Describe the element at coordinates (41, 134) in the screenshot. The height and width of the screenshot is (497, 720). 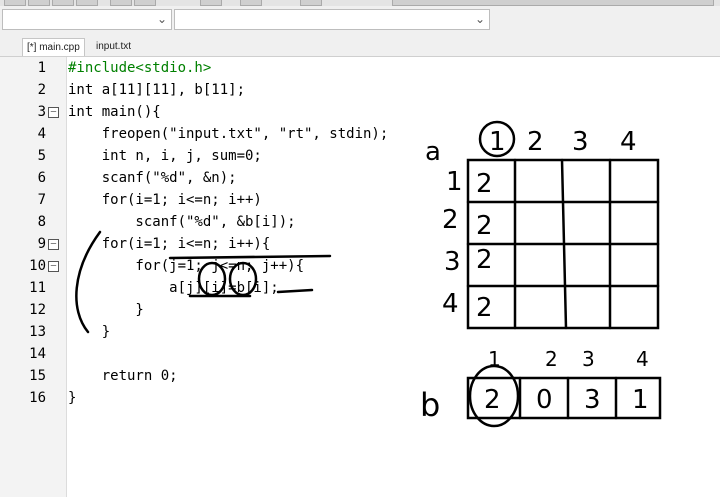
I see `line-number: 4` at that location.